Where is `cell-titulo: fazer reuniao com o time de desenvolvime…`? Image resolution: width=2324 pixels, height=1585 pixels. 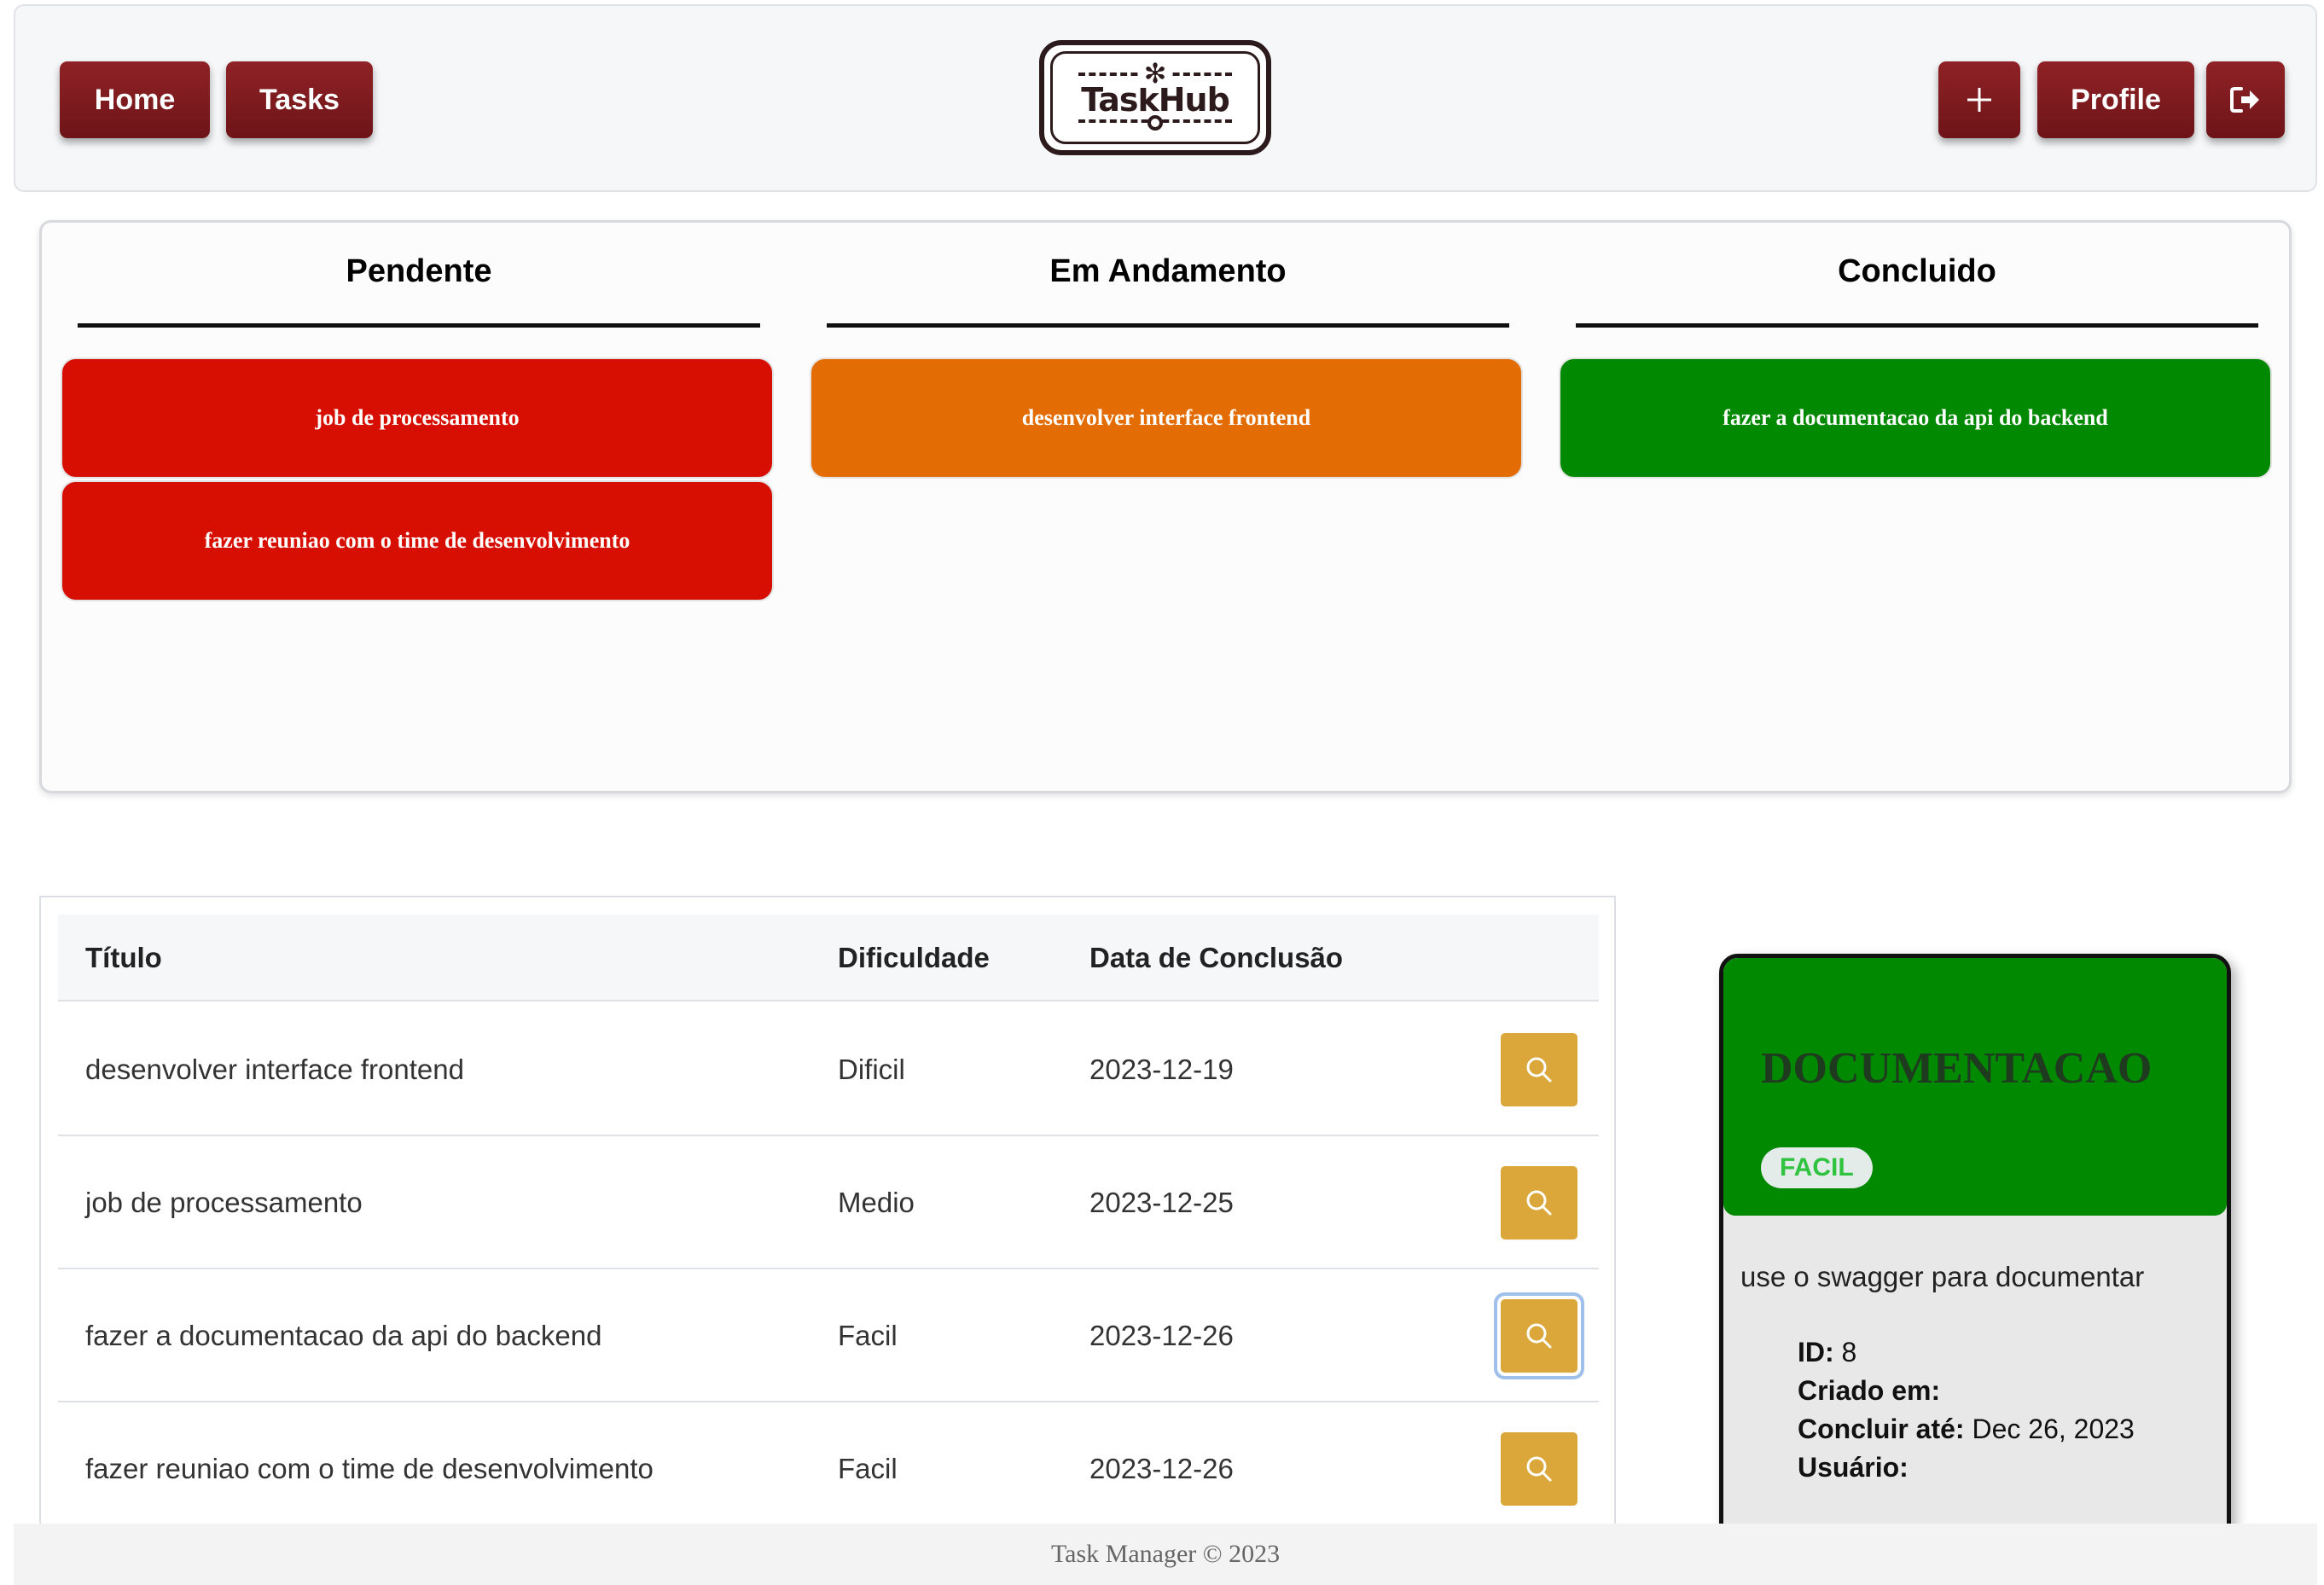
cell-titulo: fazer reuniao com o time de desenvolvime… is located at coordinates (369, 1468).